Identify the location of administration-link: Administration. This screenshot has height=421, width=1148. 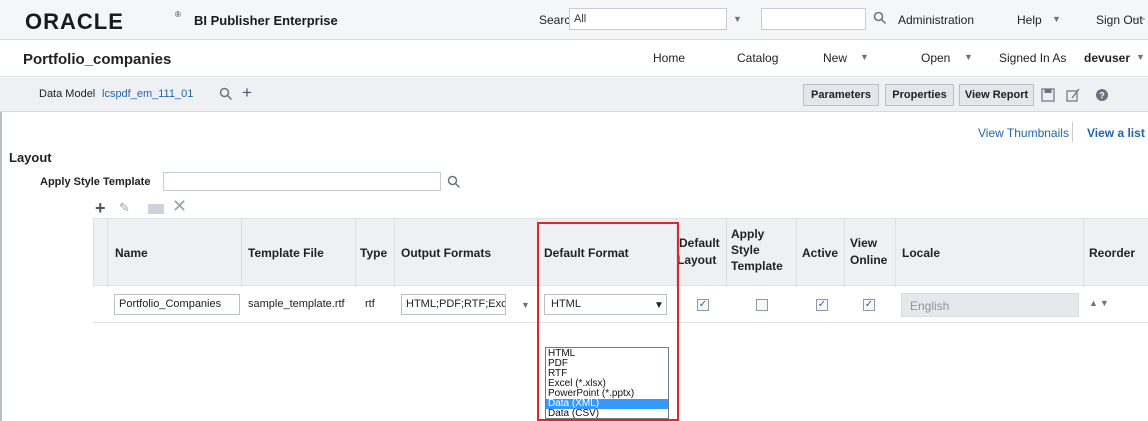
(936, 20).